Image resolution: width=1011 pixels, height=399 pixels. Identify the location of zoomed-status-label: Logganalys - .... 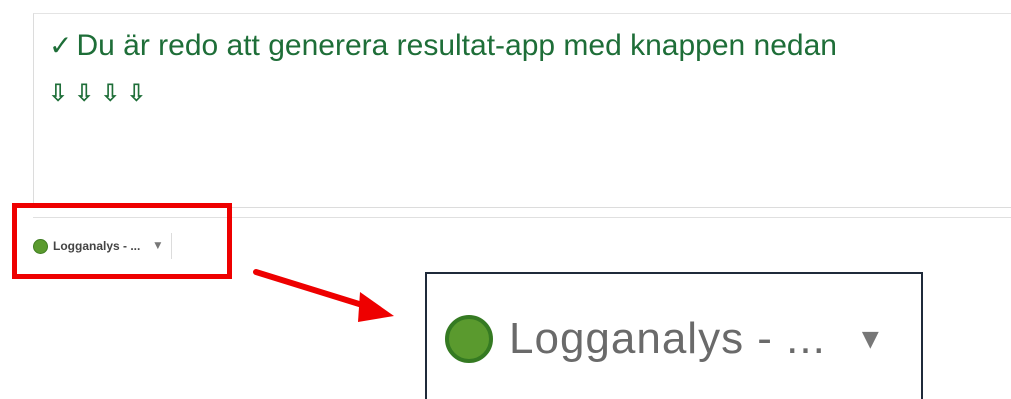
(667, 338).